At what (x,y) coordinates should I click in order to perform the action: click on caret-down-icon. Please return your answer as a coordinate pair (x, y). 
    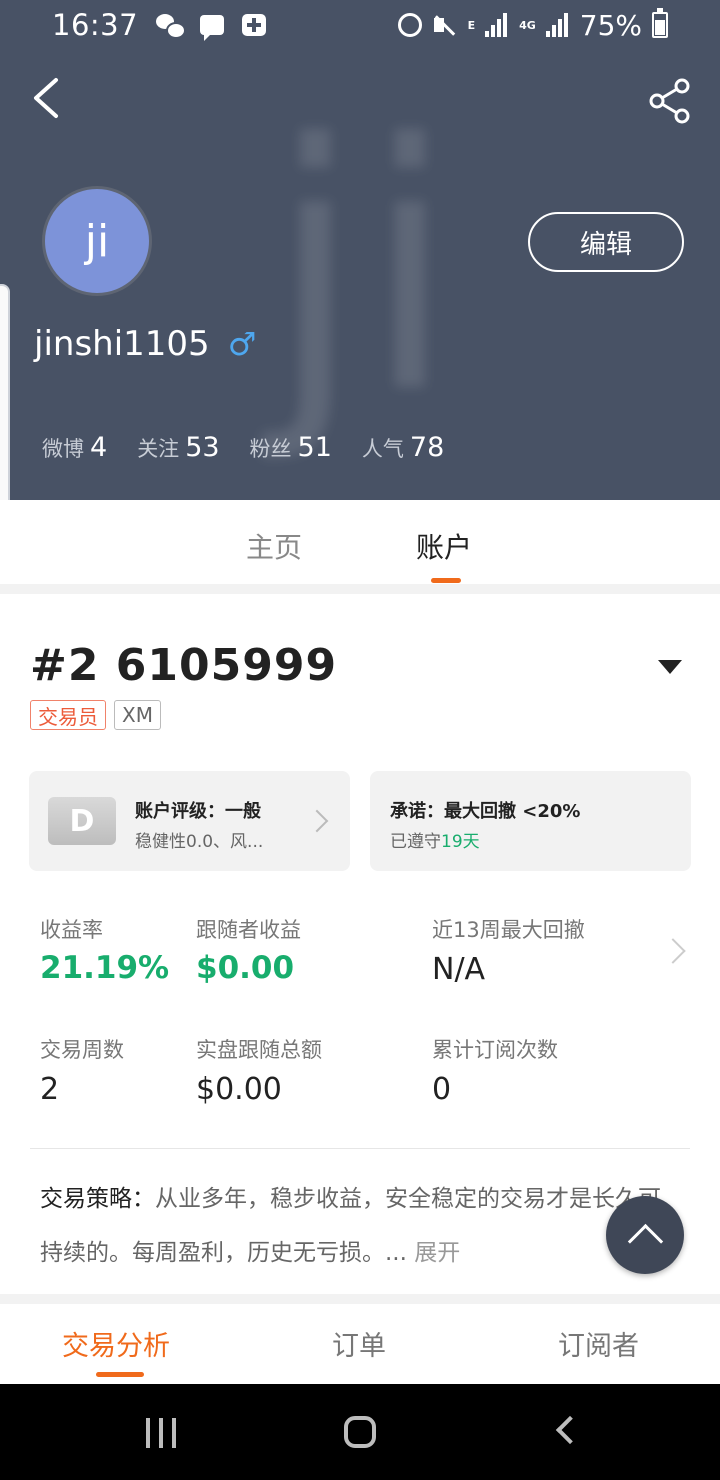
    Looking at the image, I should click on (670, 667).